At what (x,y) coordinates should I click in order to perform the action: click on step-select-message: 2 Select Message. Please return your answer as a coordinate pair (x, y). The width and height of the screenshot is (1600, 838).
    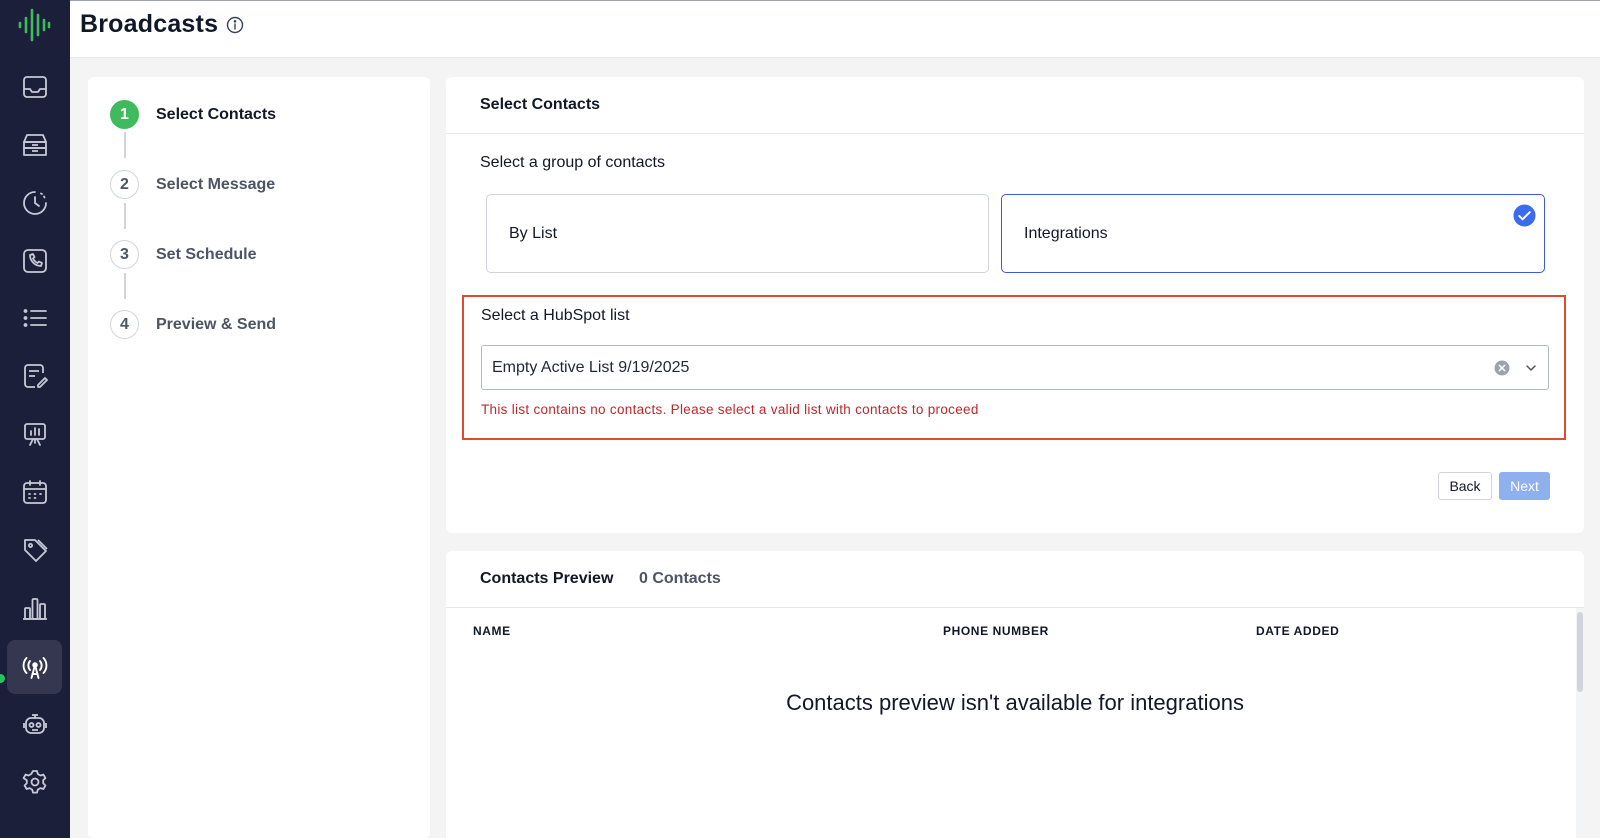
    Looking at the image, I should click on (192, 184).